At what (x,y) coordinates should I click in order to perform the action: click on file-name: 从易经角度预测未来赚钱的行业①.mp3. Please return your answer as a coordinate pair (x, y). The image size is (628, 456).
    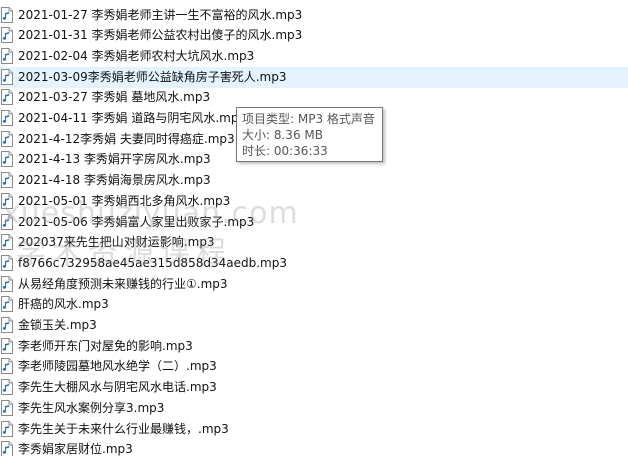
    Looking at the image, I should click on (123, 283).